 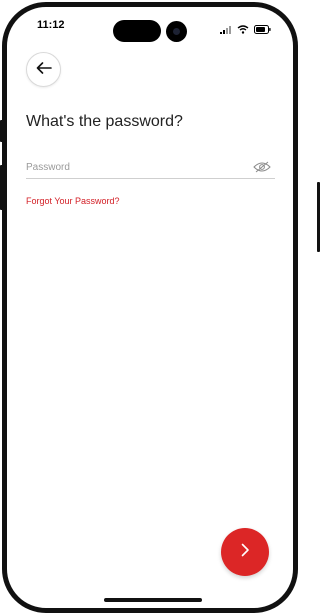 I want to click on forgot-password-link: Forgot Your Password?, so click(x=73, y=201).